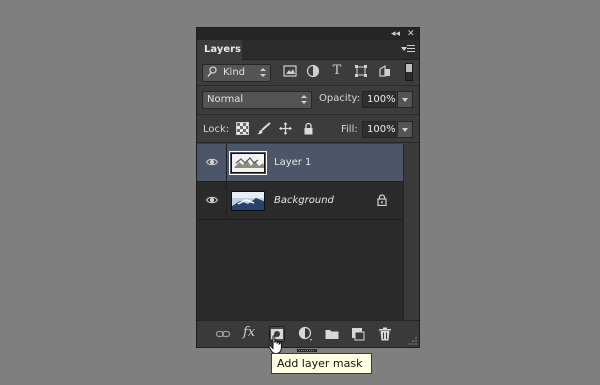 This screenshot has height=385, width=600. Describe the element at coordinates (413, 341) in the screenshot. I see `resize-grip-icon` at that location.